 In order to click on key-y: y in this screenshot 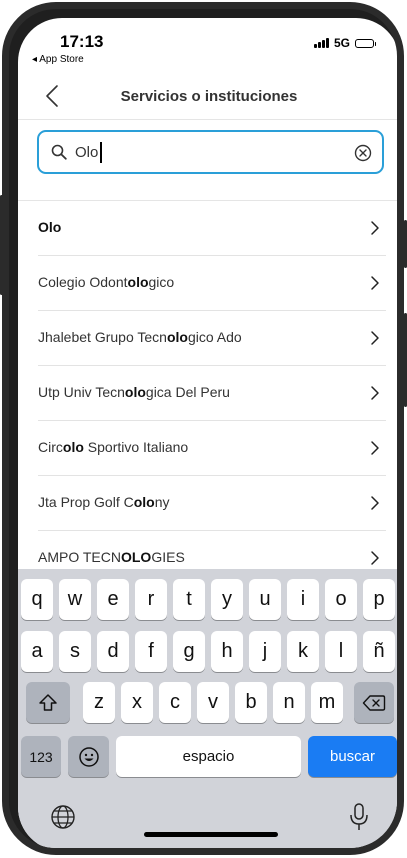, I will do `click(227, 599)`.